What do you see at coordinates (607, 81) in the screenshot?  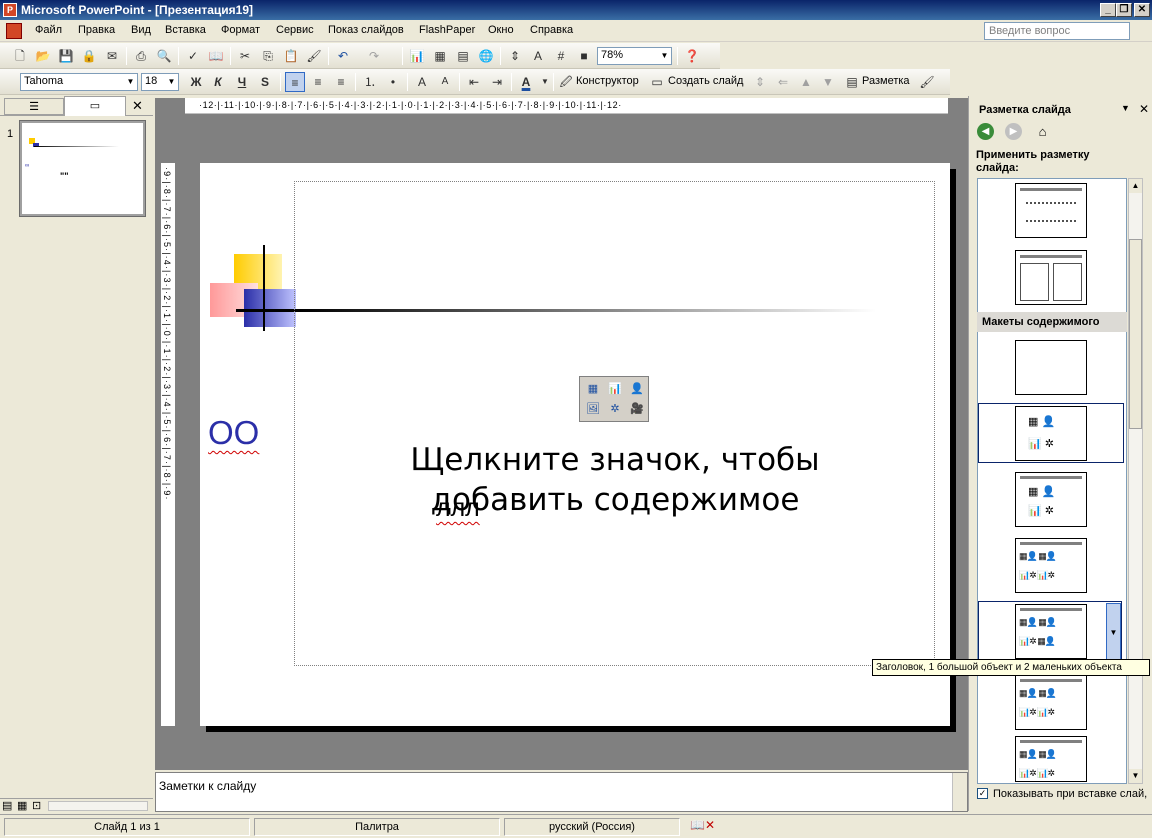 I see `designer-button: Конструктор` at bounding box center [607, 81].